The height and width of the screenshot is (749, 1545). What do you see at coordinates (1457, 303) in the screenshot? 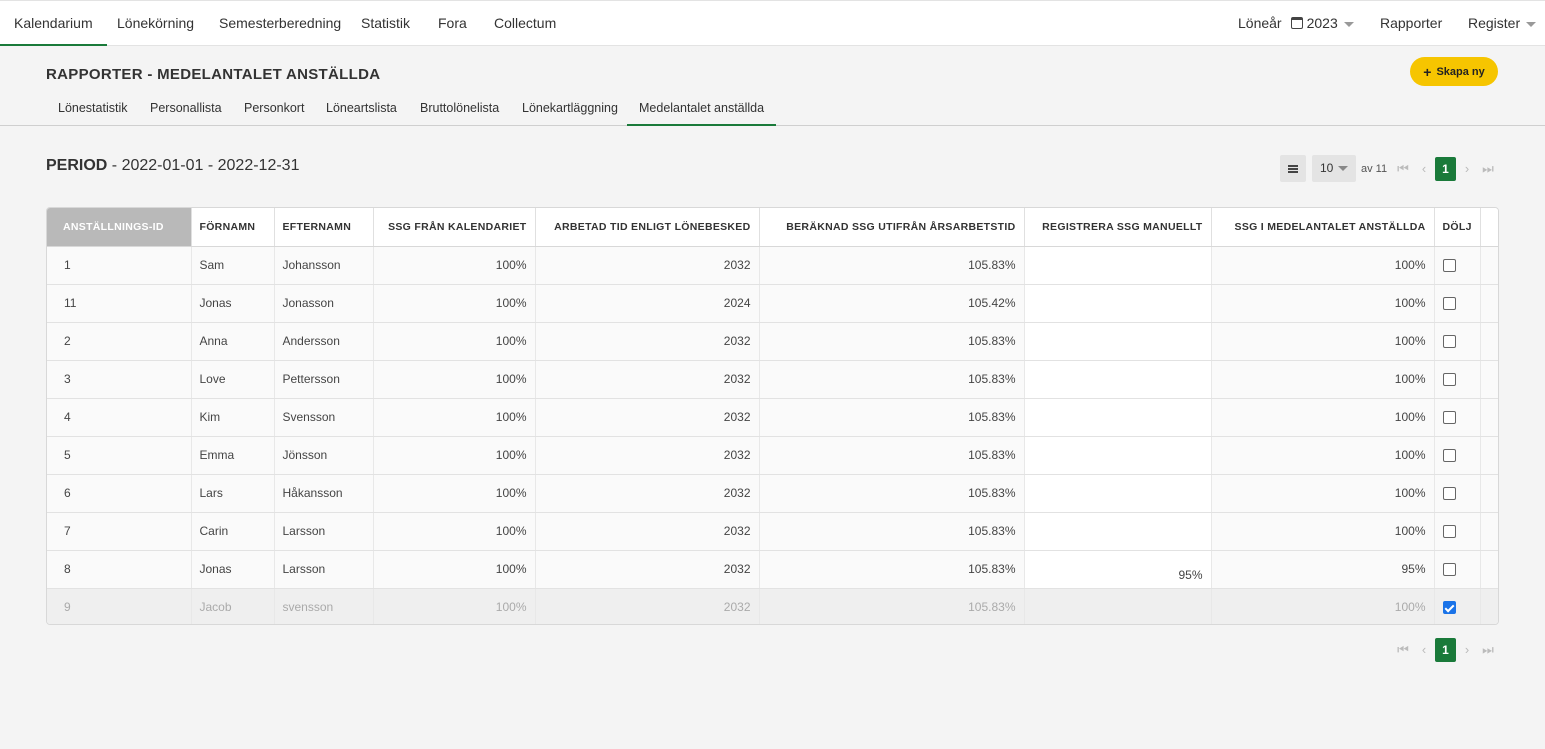
I see `cell-hide` at bounding box center [1457, 303].